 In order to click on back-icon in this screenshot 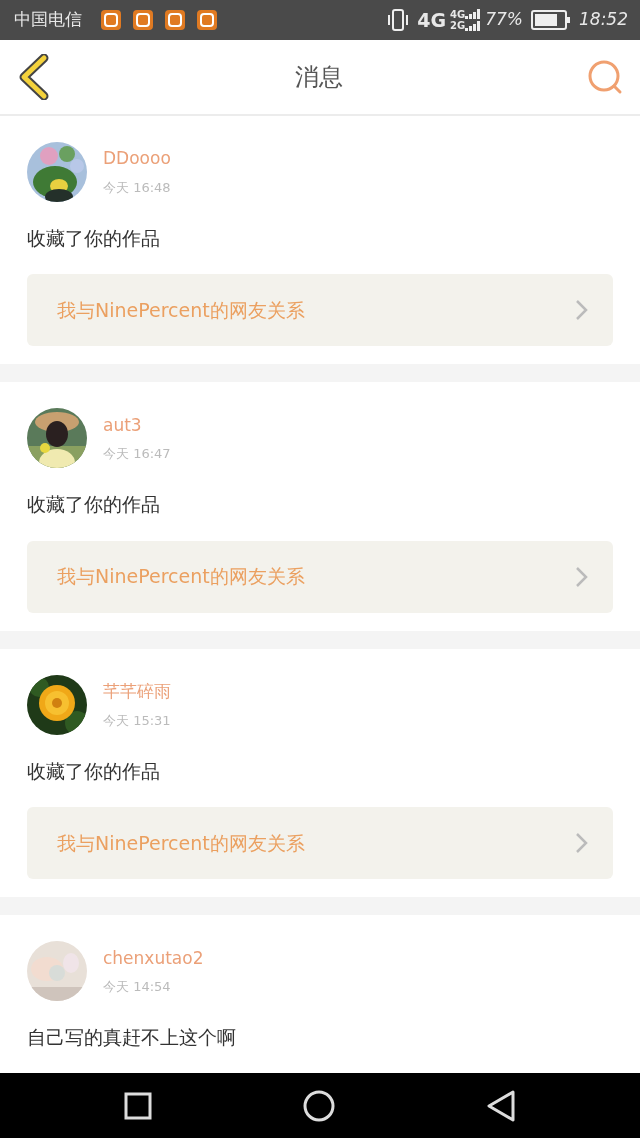, I will do `click(501, 1105)`.